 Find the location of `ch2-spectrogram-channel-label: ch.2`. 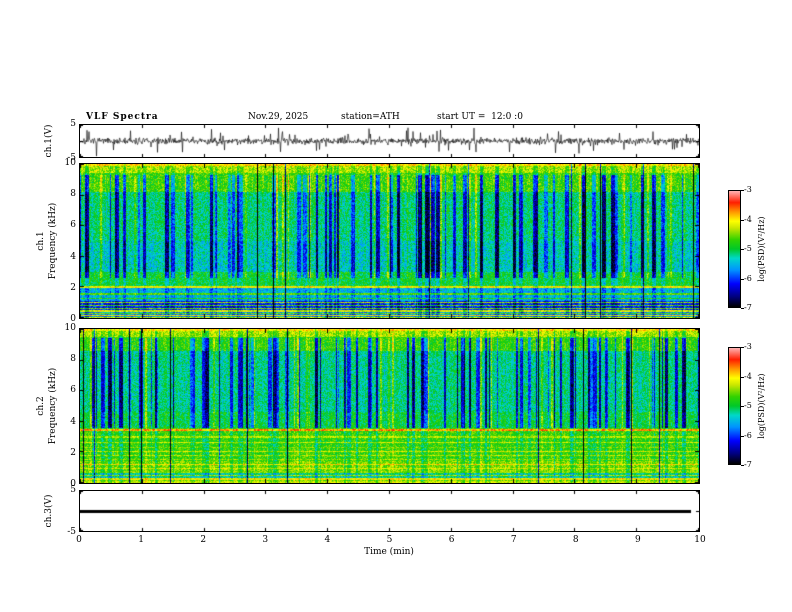

ch2-spectrogram-channel-label: ch.2 is located at coordinates (41, 406).